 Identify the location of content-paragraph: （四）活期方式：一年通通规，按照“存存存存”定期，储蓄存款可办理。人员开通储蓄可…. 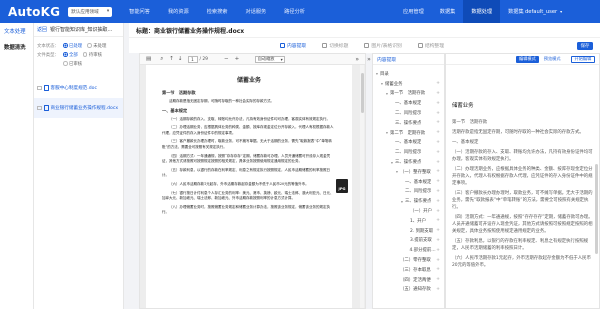
(522, 224).